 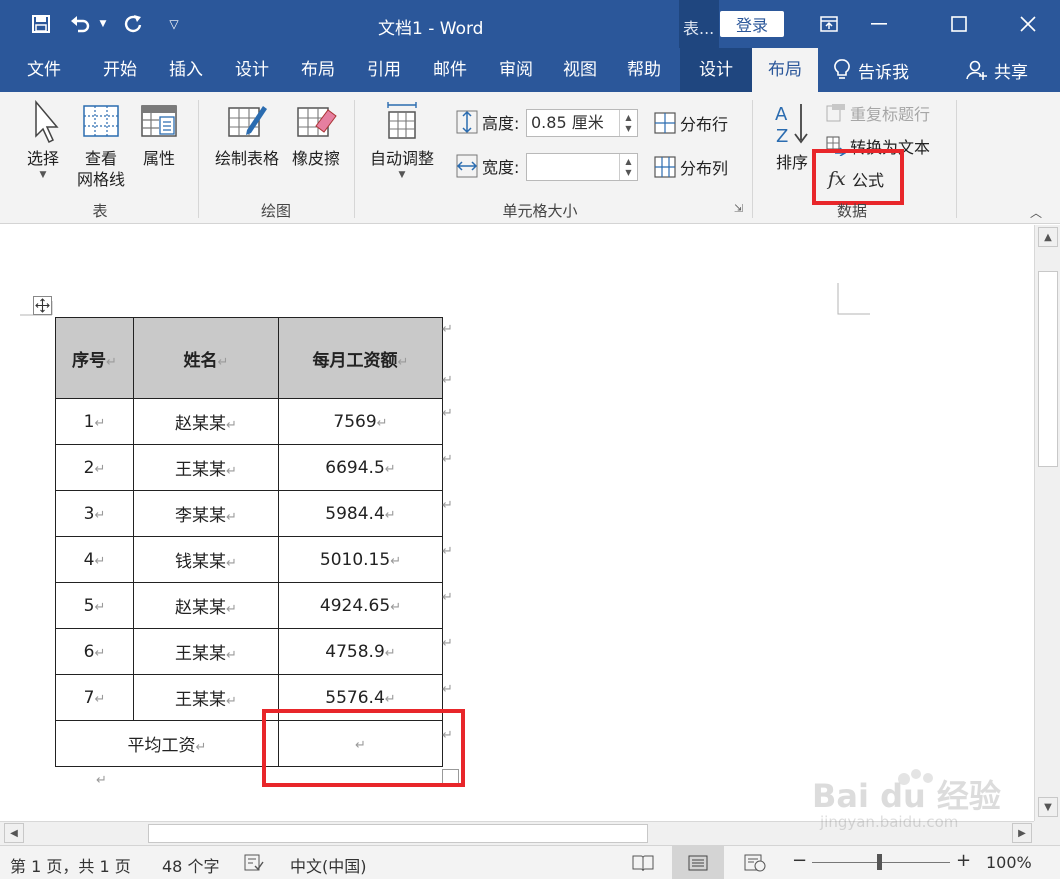 What do you see at coordinates (186, 70) in the screenshot?
I see `tab-insert: 插入` at bounding box center [186, 70].